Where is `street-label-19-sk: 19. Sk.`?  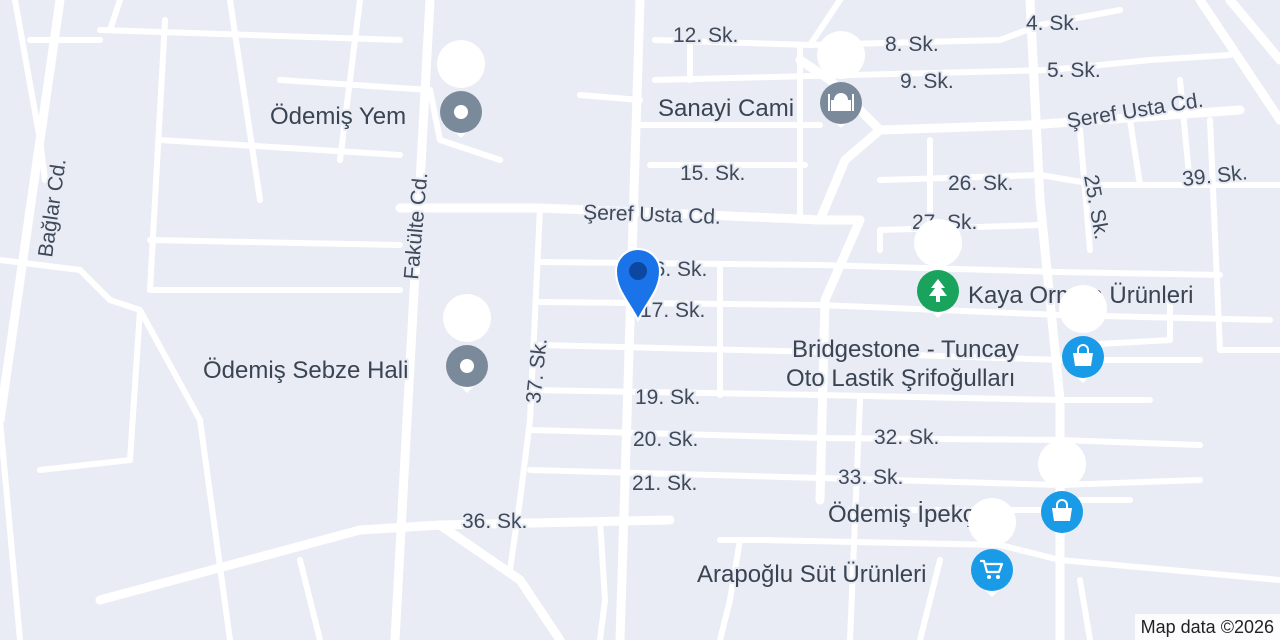 street-label-19-sk: 19. Sk. is located at coordinates (667, 397).